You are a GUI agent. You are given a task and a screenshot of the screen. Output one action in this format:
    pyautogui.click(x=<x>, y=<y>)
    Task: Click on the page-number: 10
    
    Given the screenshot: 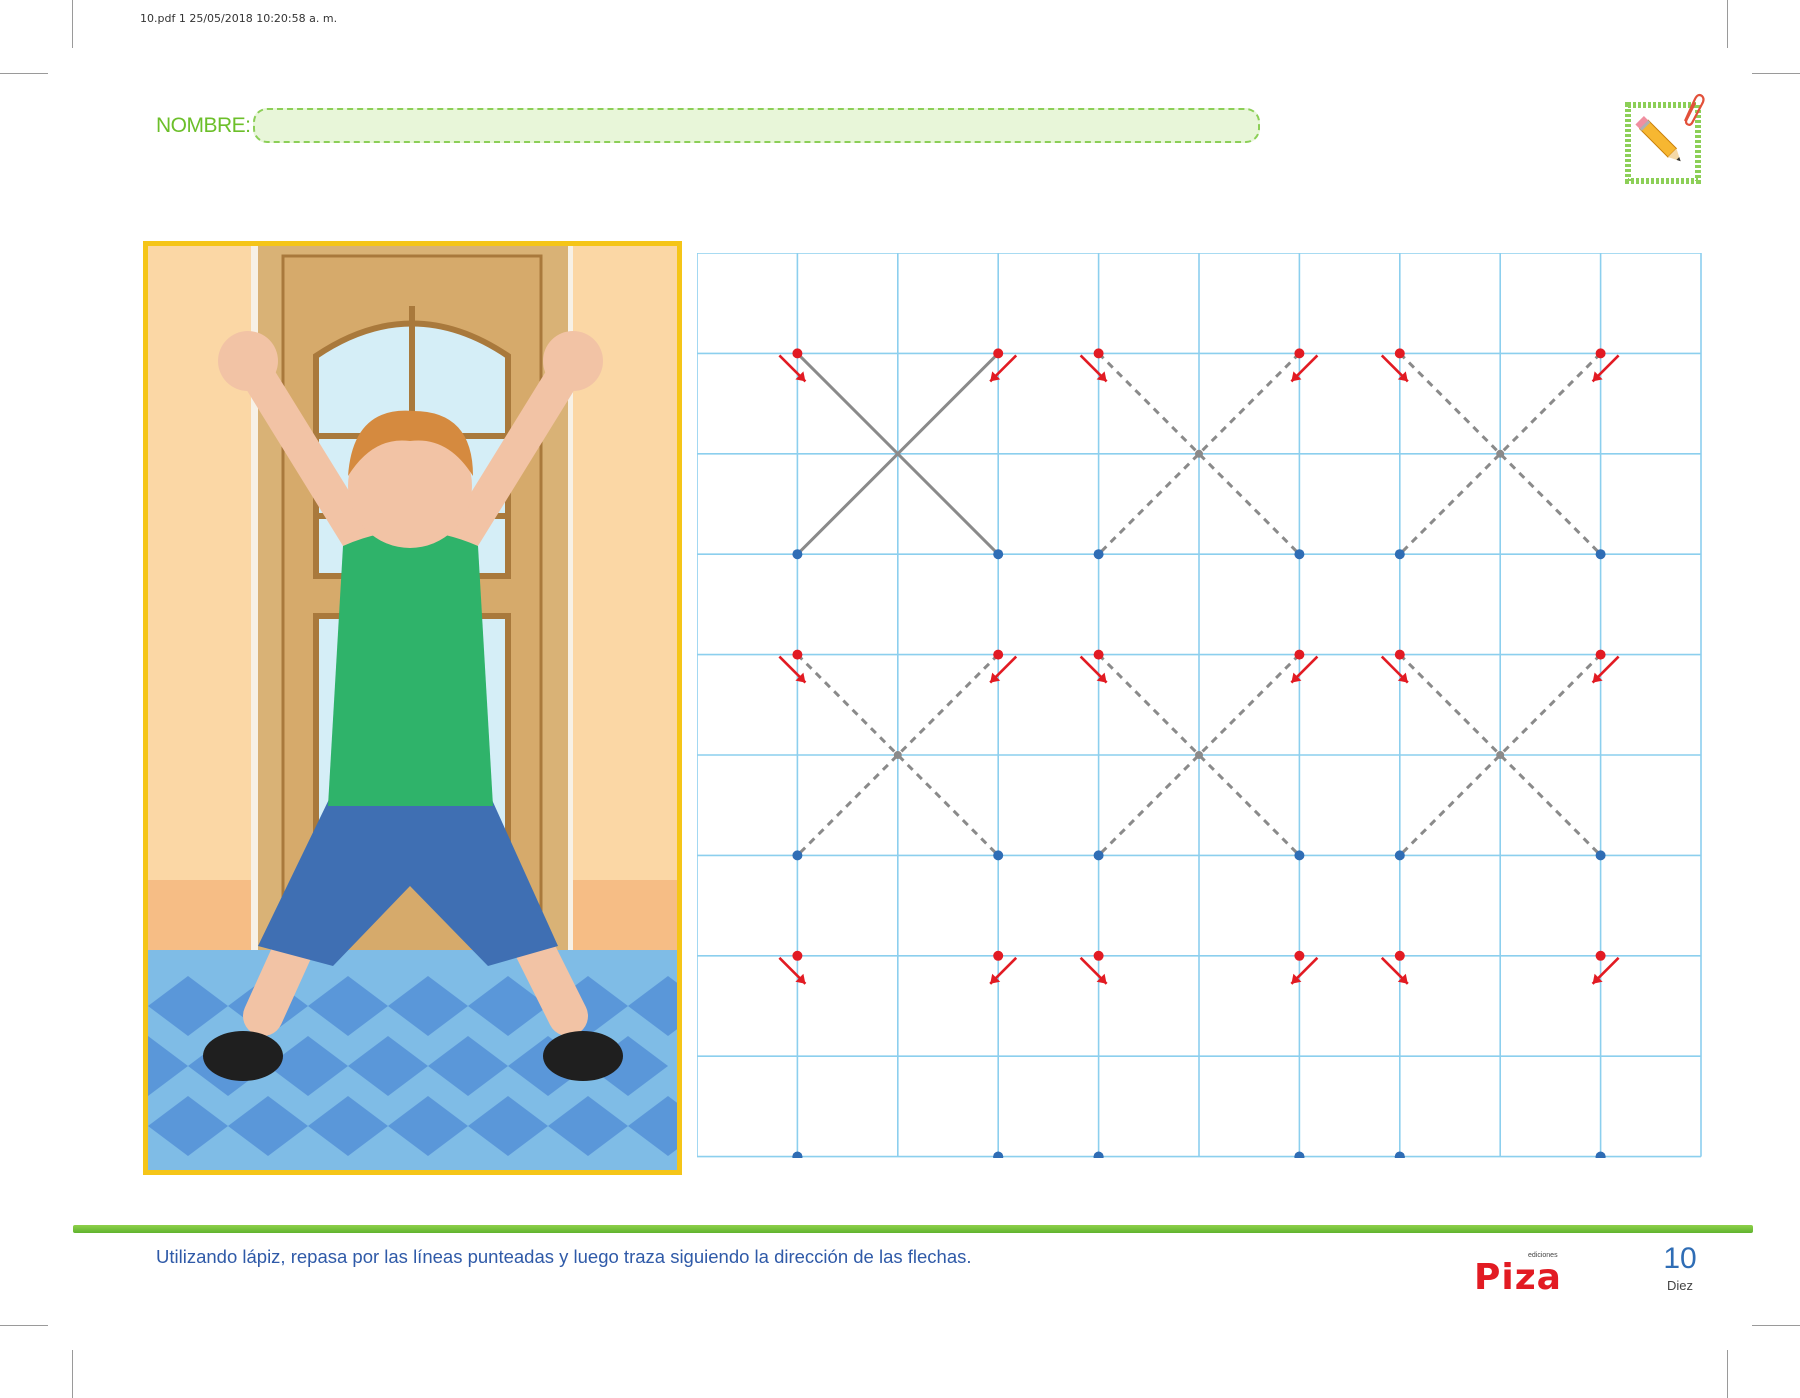 What is the action you would take?
    pyautogui.click(x=1680, y=1258)
    